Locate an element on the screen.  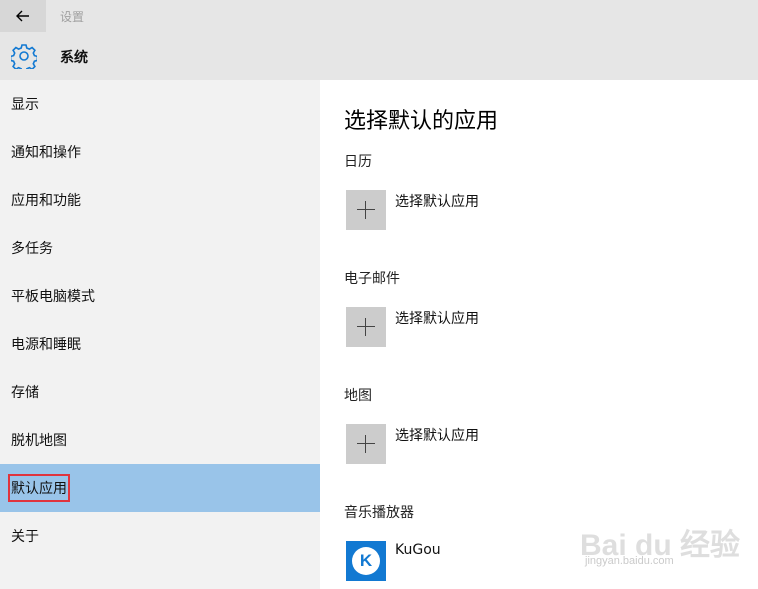
sidebar-item-label: 多任务 is located at coordinates (32, 249).